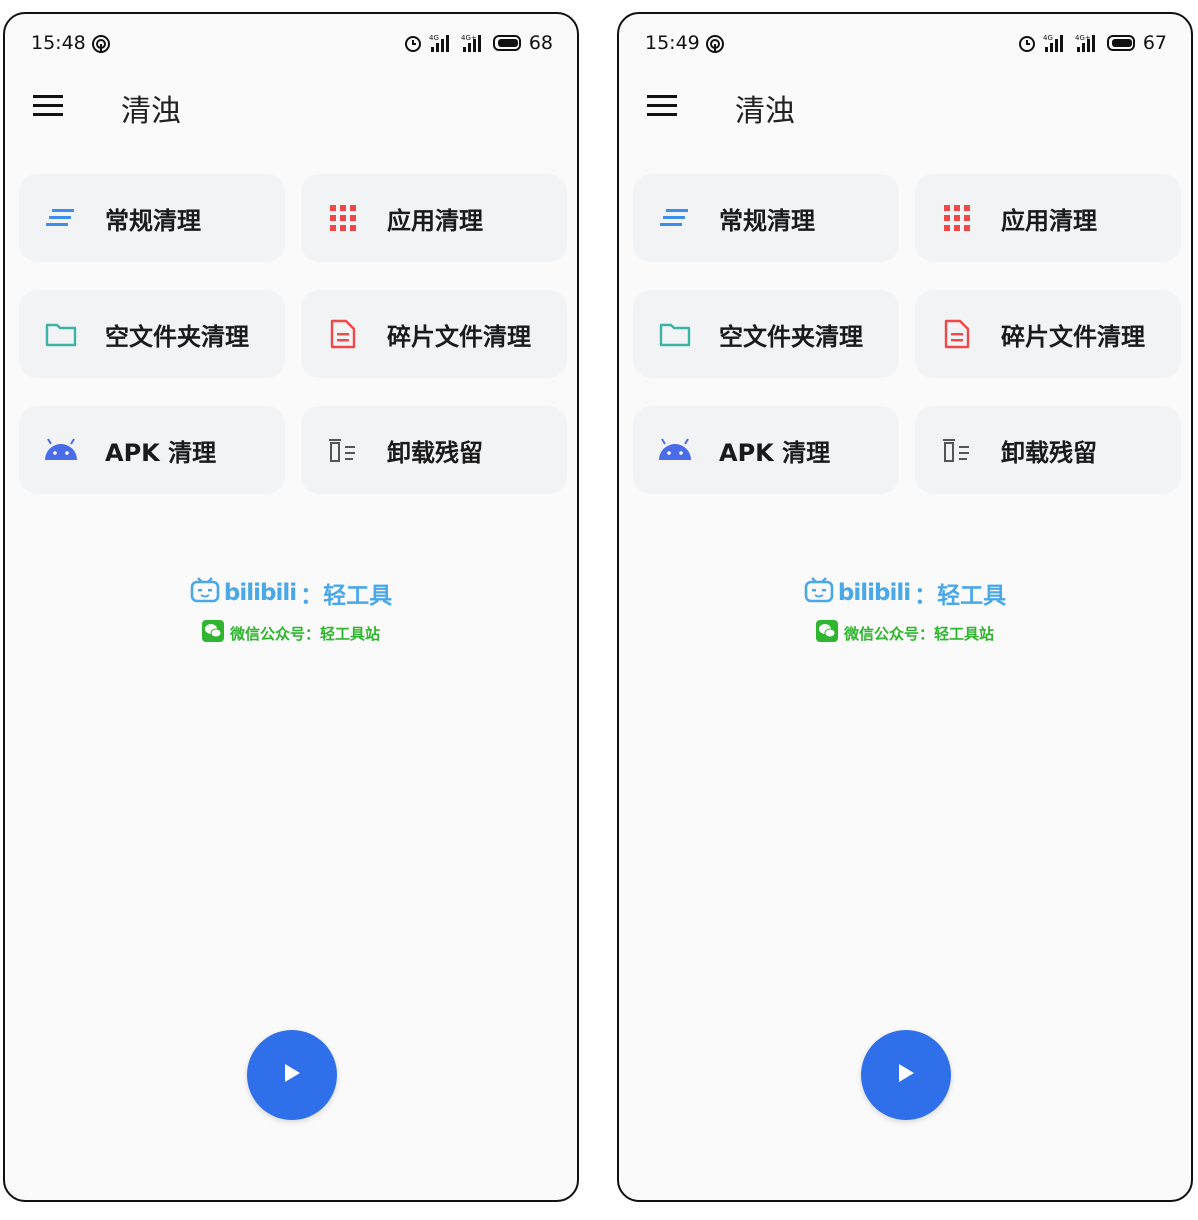  I want to click on battery-level: 67, so click(1154, 43).